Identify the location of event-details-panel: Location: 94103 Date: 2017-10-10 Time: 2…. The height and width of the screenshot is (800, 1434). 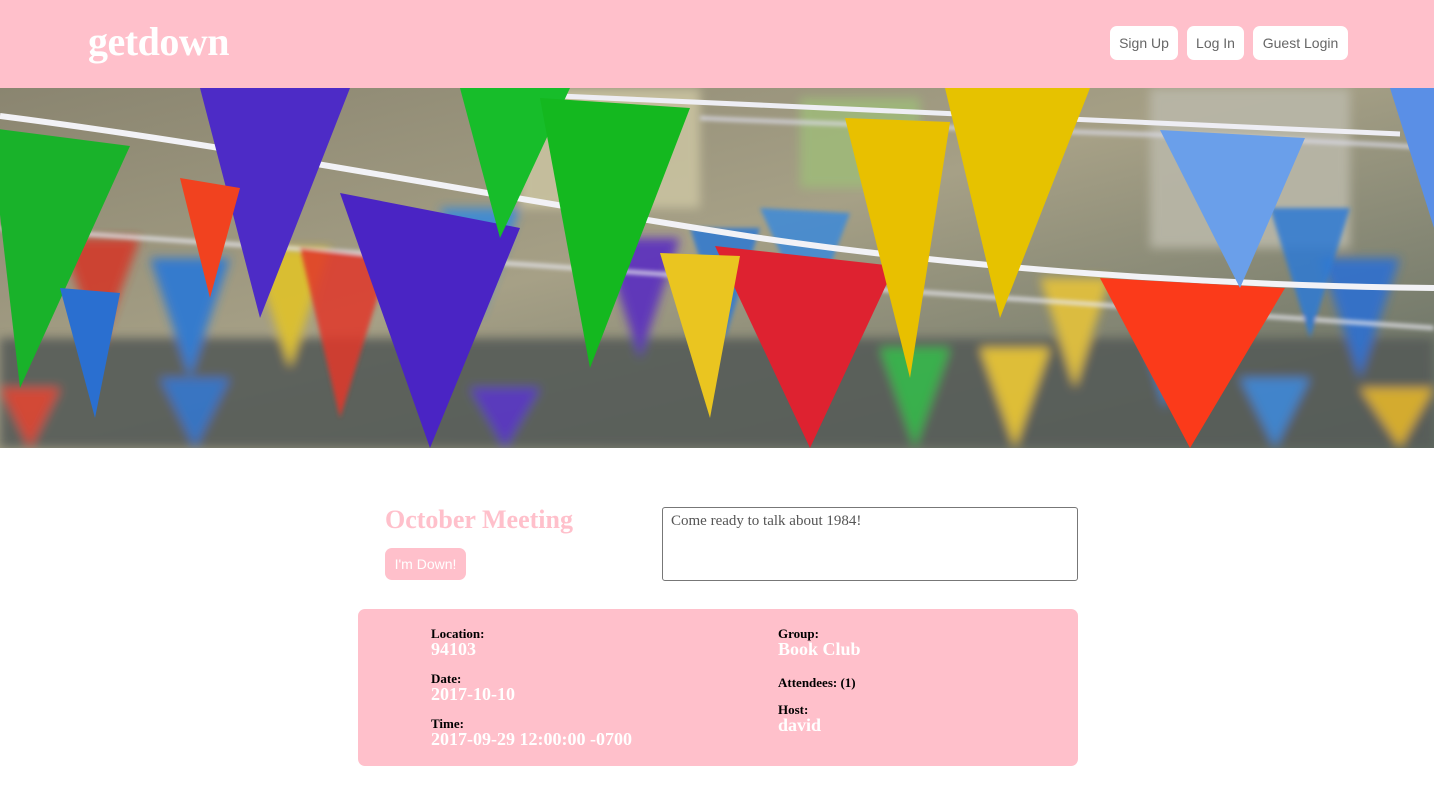
(718, 687).